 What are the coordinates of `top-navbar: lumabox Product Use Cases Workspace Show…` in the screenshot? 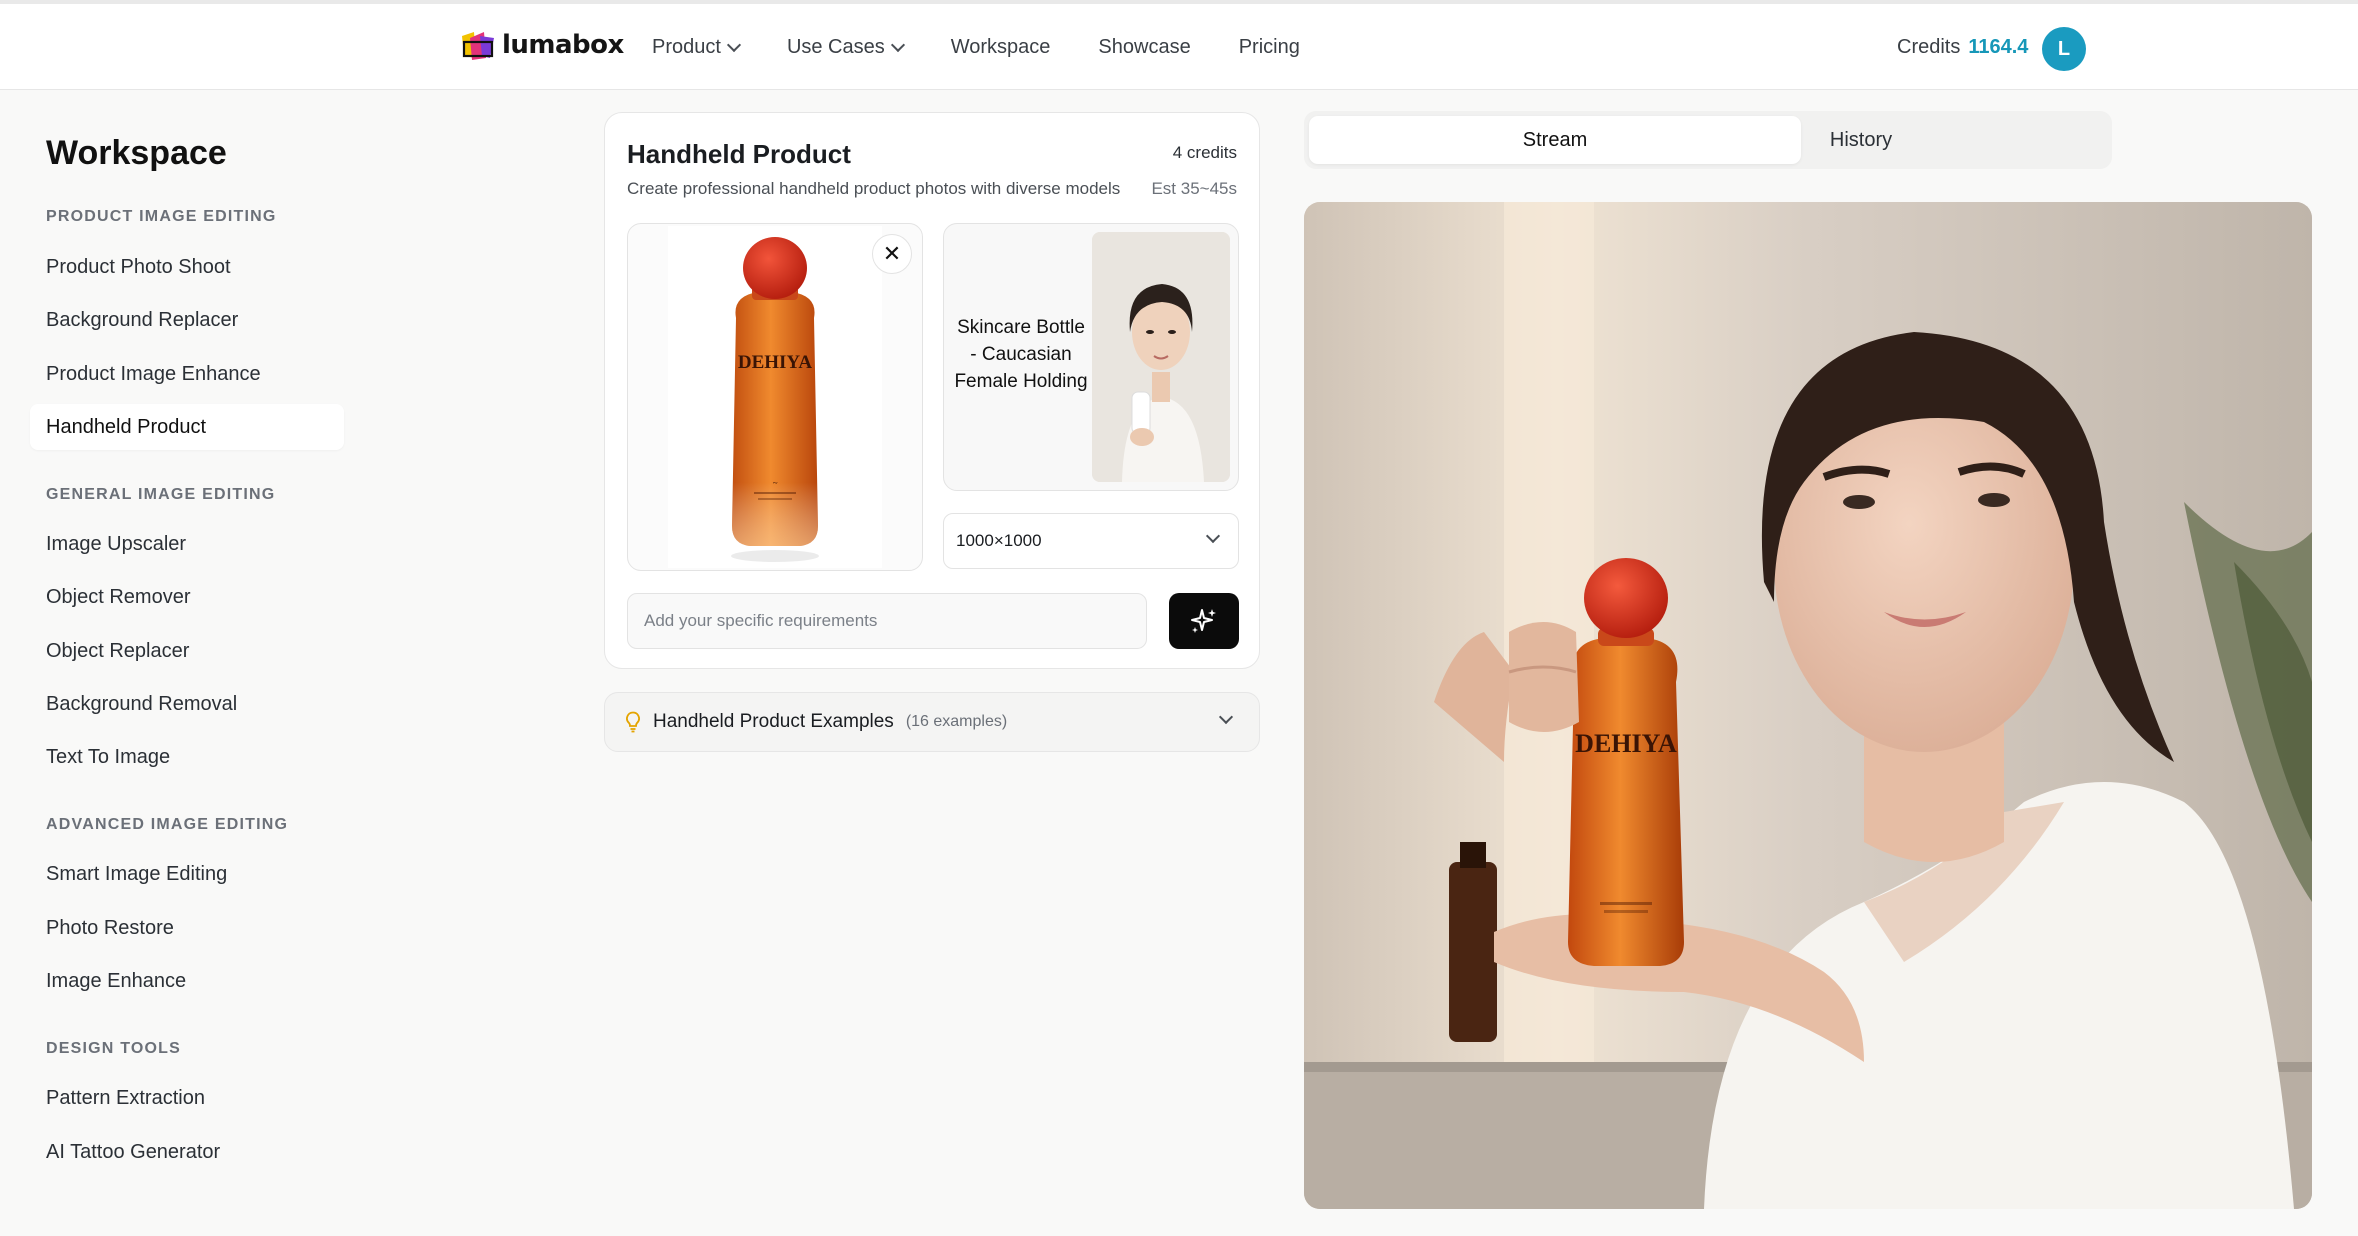 It's located at (1179, 47).